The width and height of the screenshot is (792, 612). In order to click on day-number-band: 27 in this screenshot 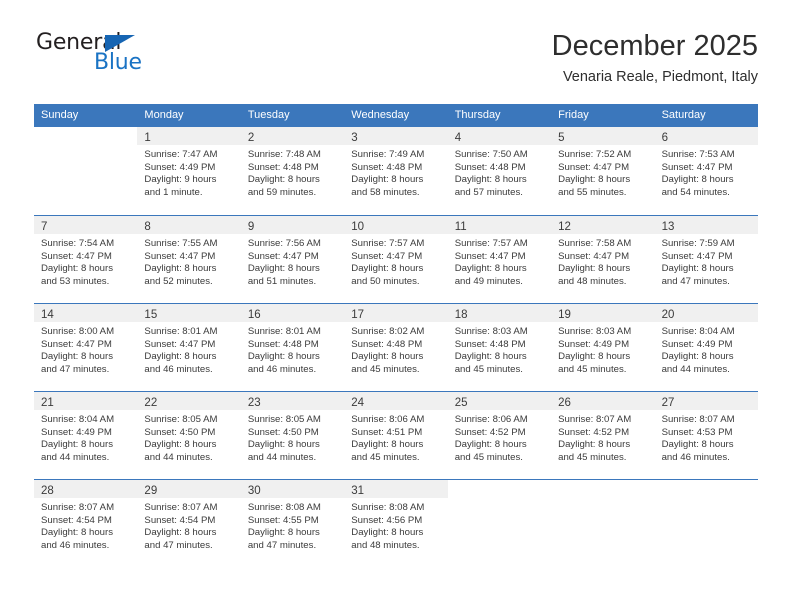, I will do `click(706, 401)`.